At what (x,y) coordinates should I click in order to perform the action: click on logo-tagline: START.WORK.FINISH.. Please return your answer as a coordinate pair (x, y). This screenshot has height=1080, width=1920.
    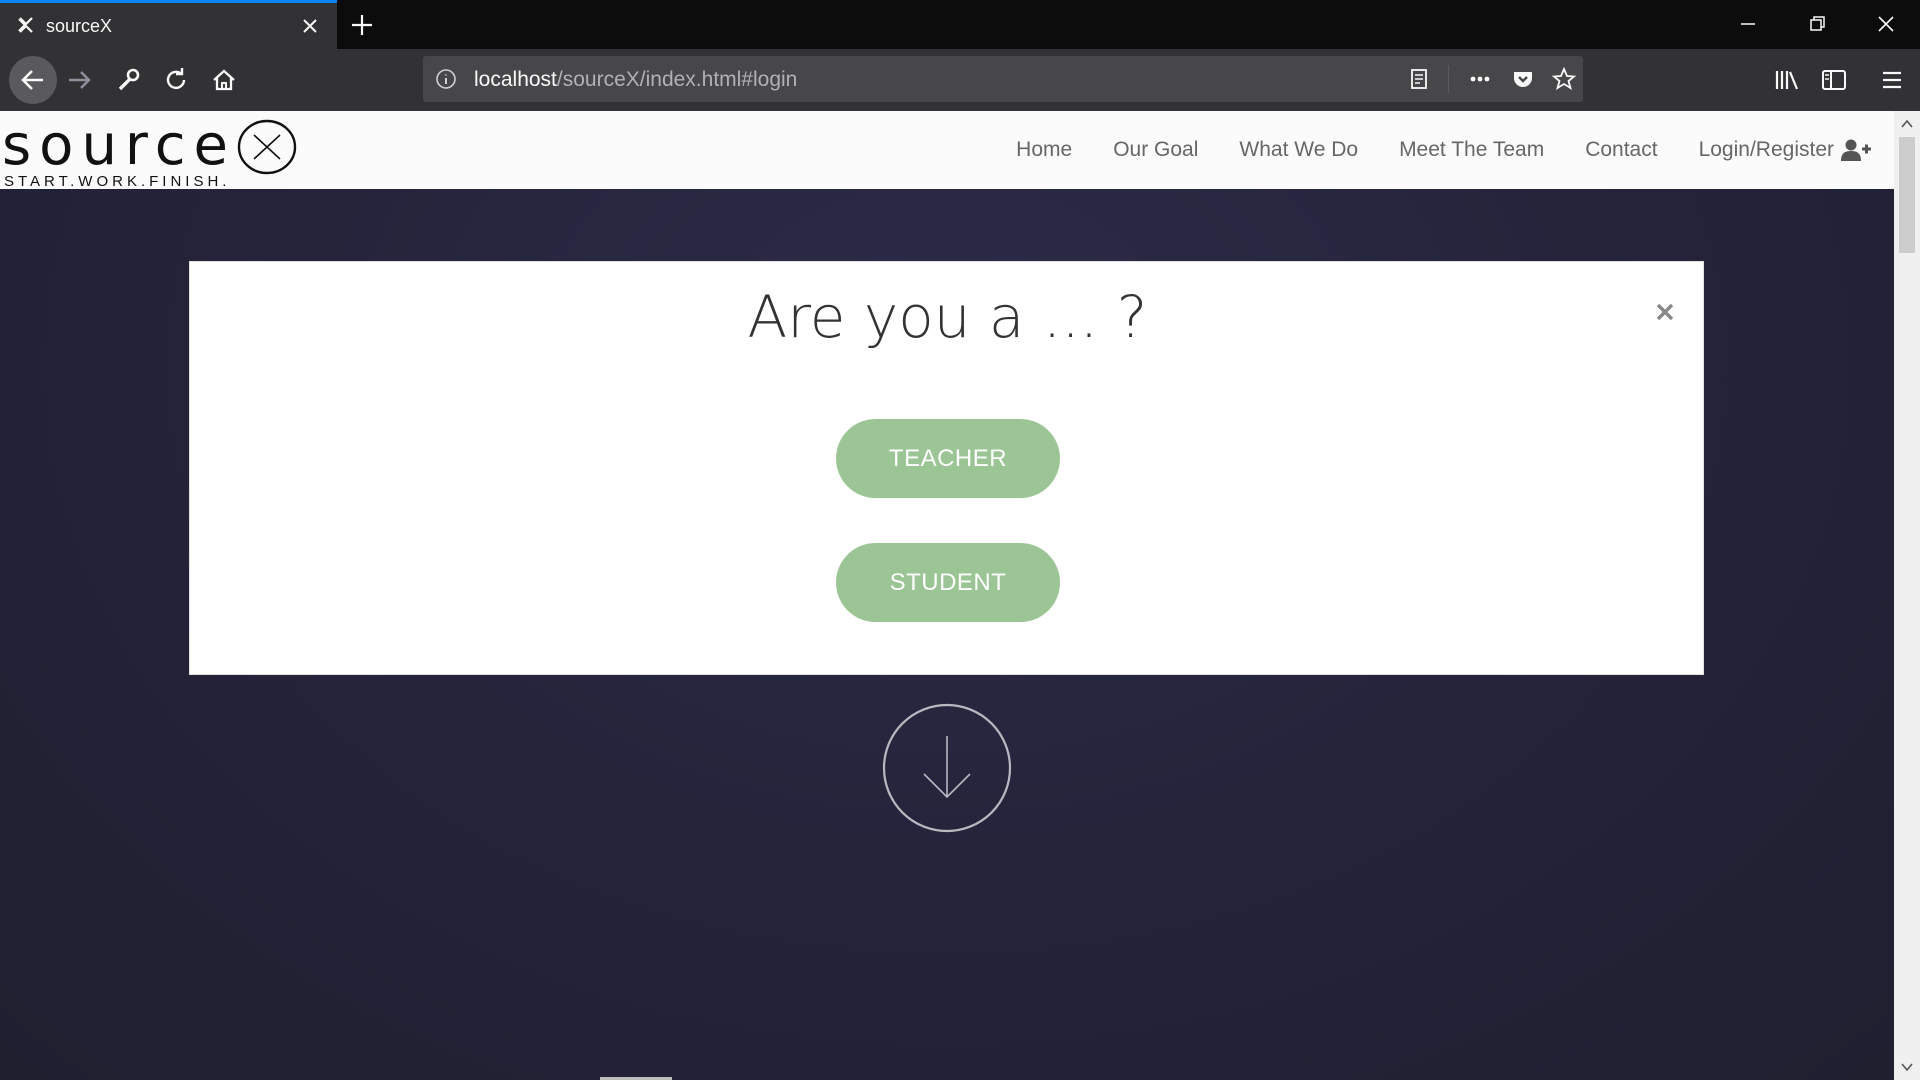
    Looking at the image, I should click on (117, 181).